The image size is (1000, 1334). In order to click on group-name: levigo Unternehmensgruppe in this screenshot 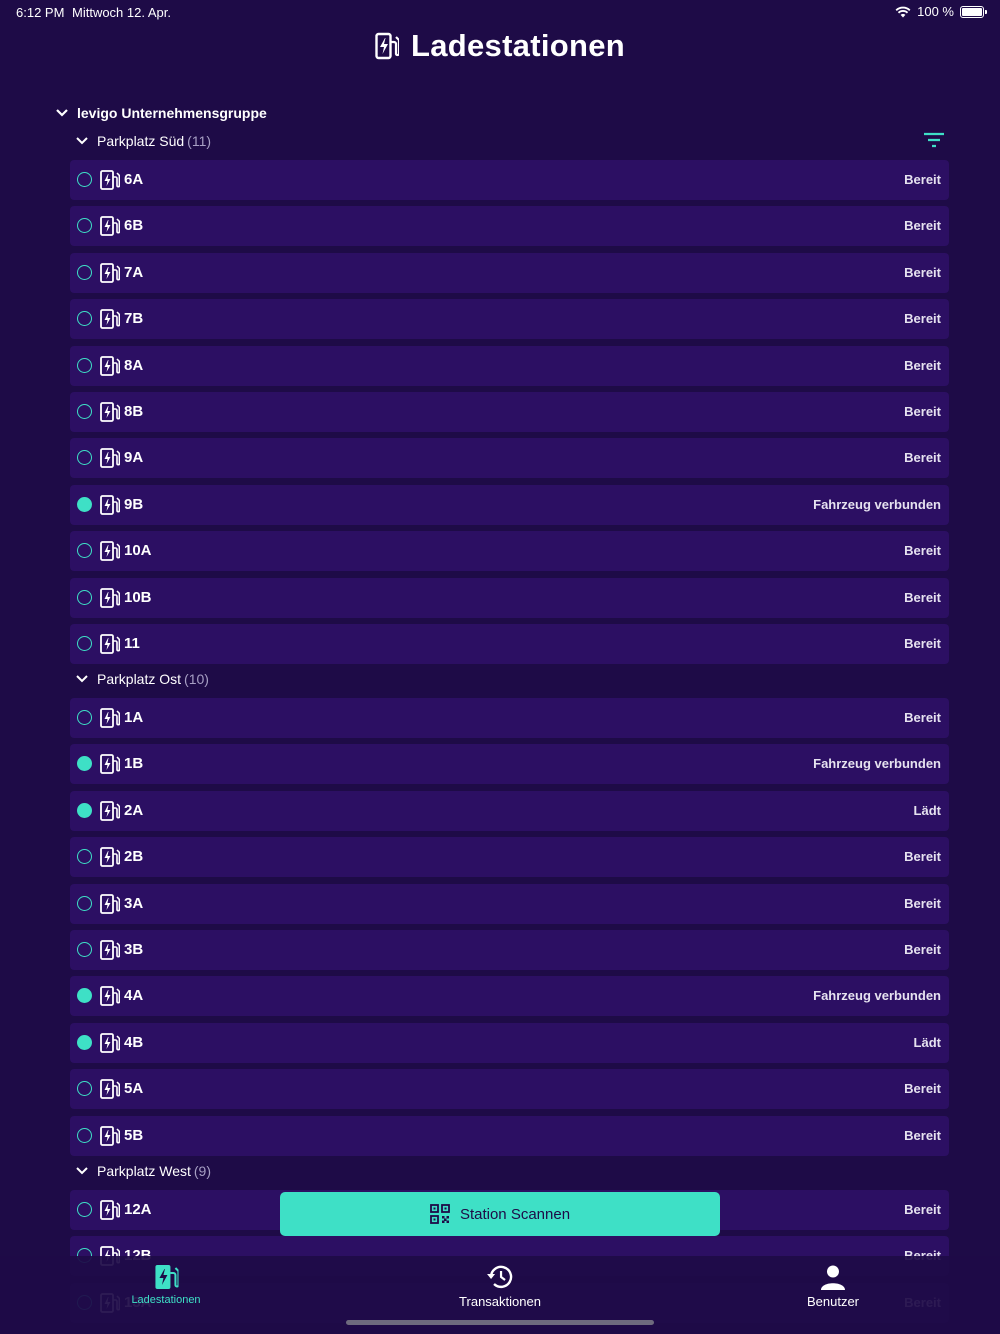, I will do `click(172, 113)`.